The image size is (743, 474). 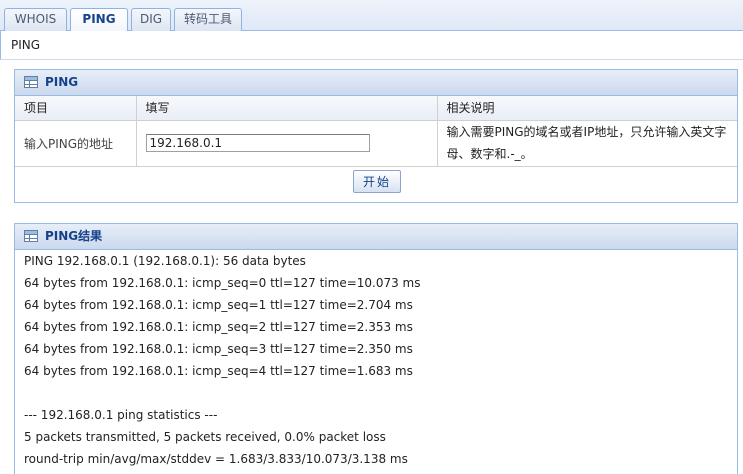 What do you see at coordinates (377, 181) in the screenshot?
I see `start-button: 开始` at bounding box center [377, 181].